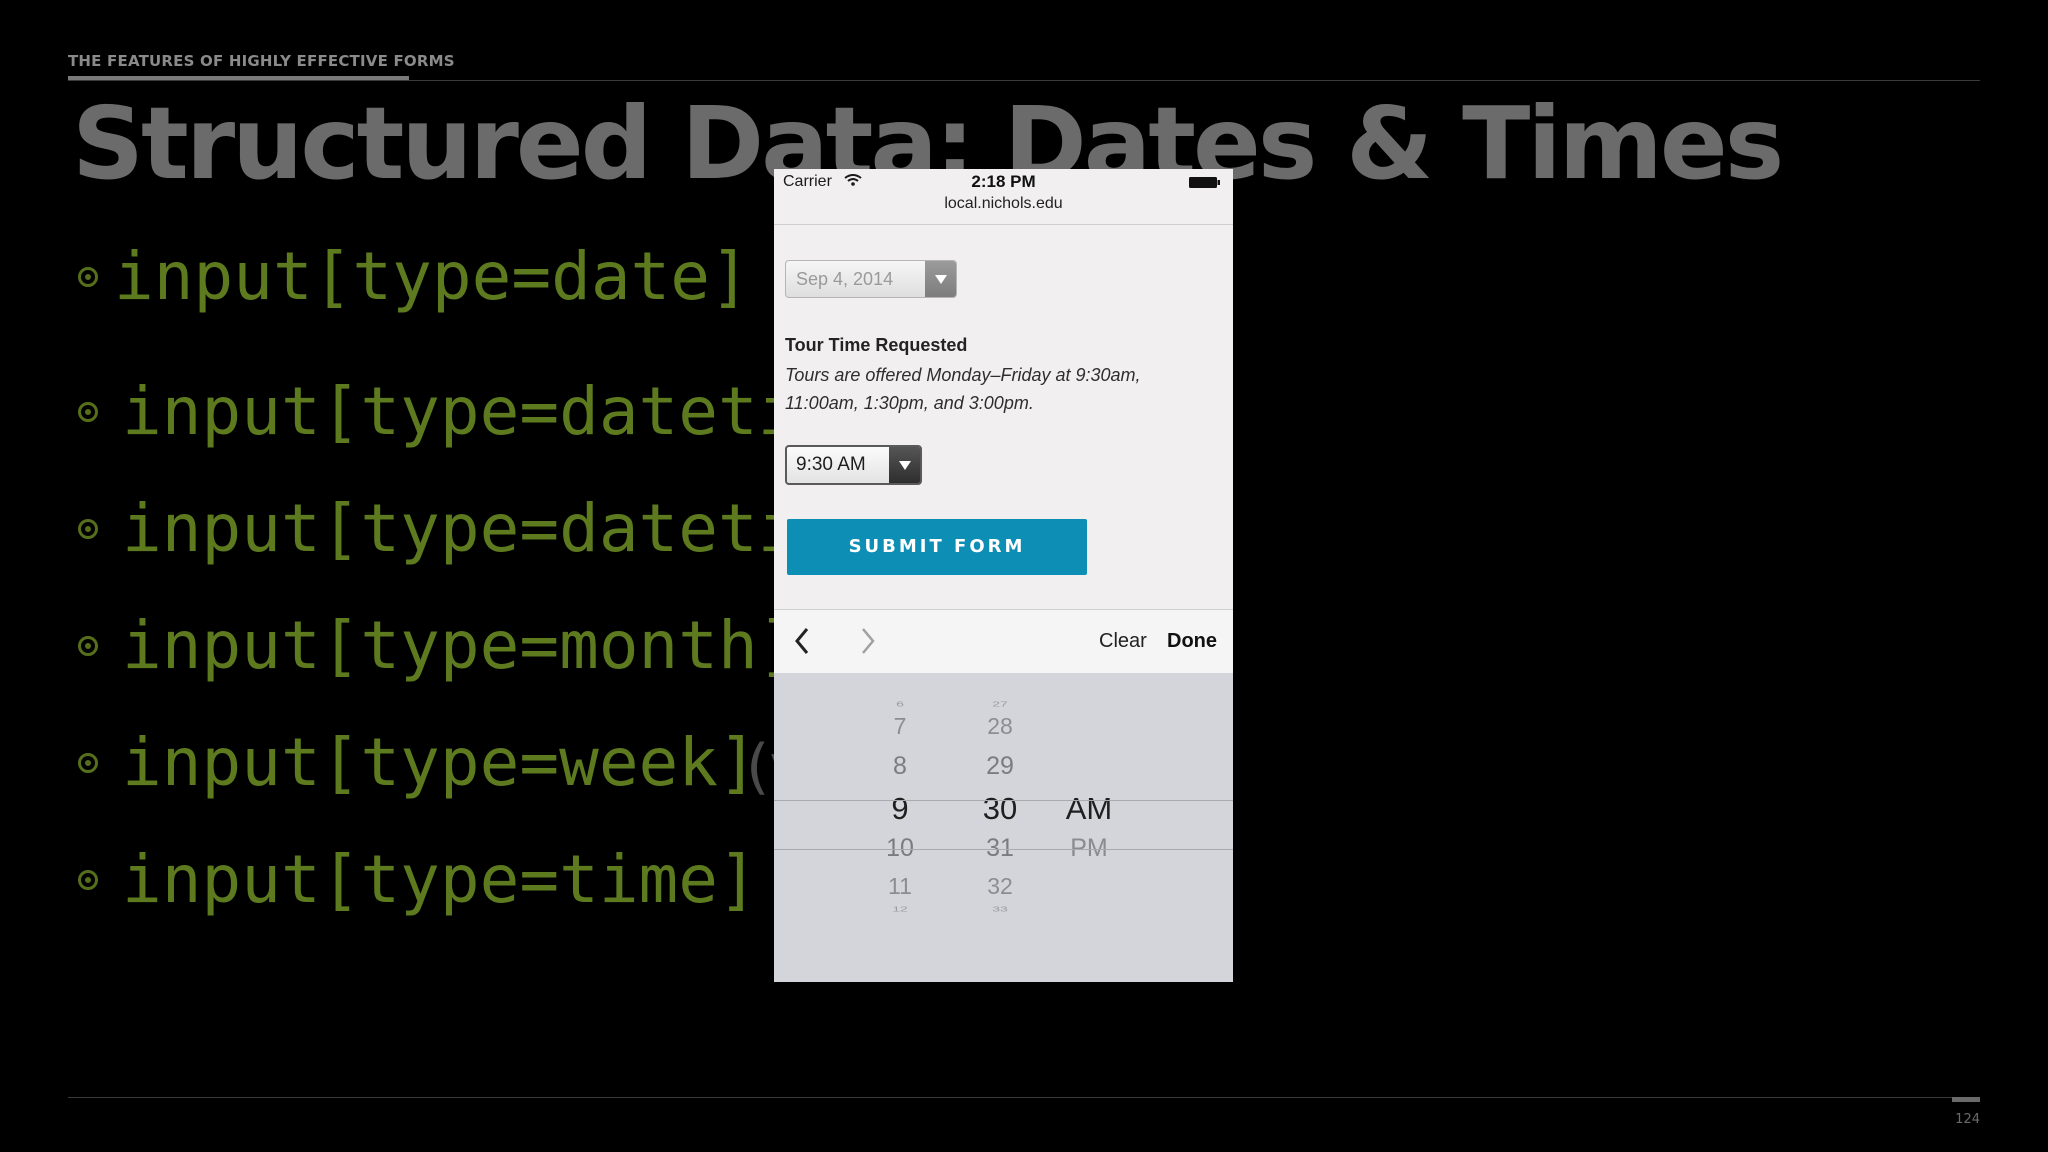 Image resolution: width=2048 pixels, height=1152 pixels. What do you see at coordinates (1000, 704) in the screenshot?
I see `minute-option: 27` at bounding box center [1000, 704].